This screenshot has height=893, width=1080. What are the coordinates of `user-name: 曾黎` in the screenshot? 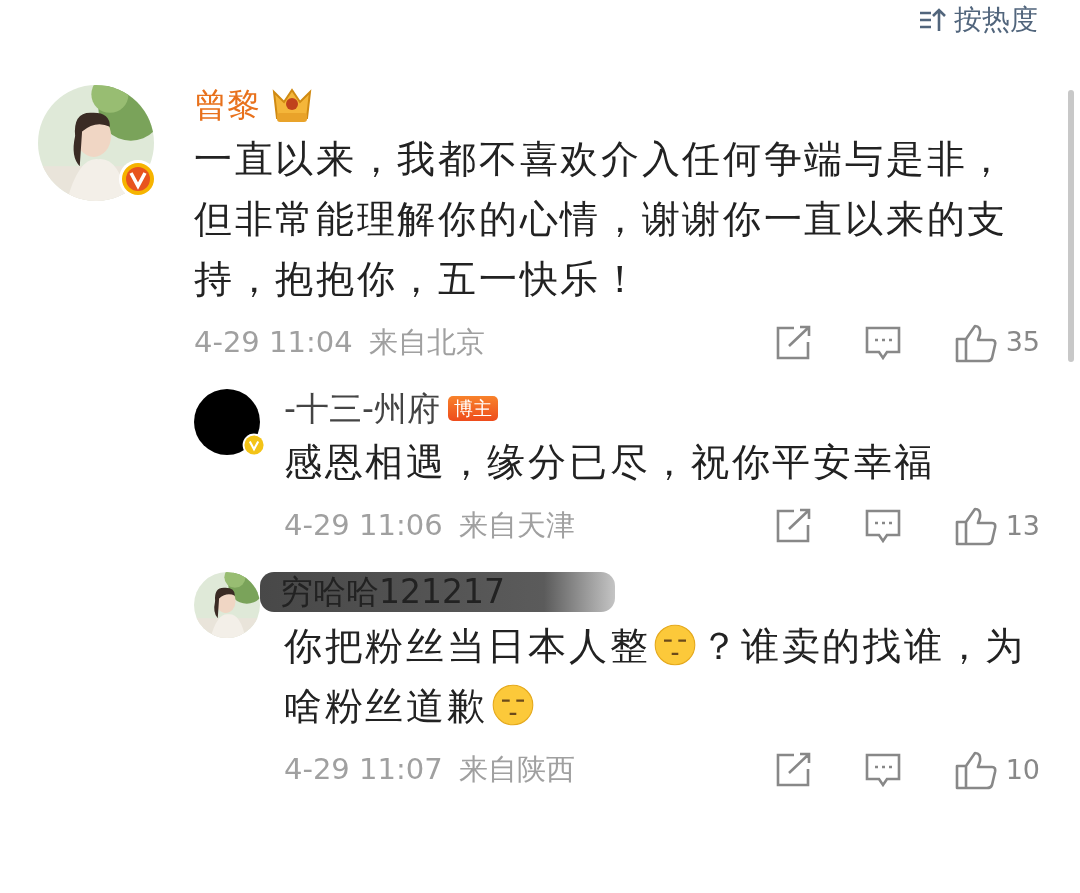 It's located at (227, 105).